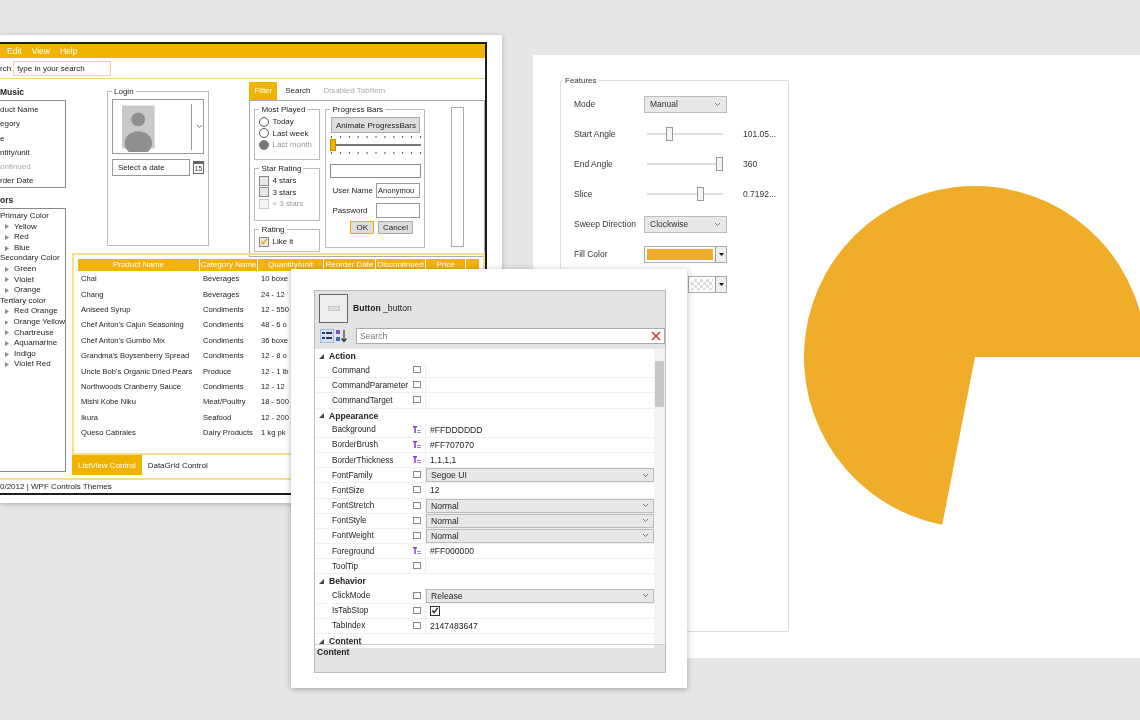  I want to click on tree-item: Orange Yellow, so click(39, 322).